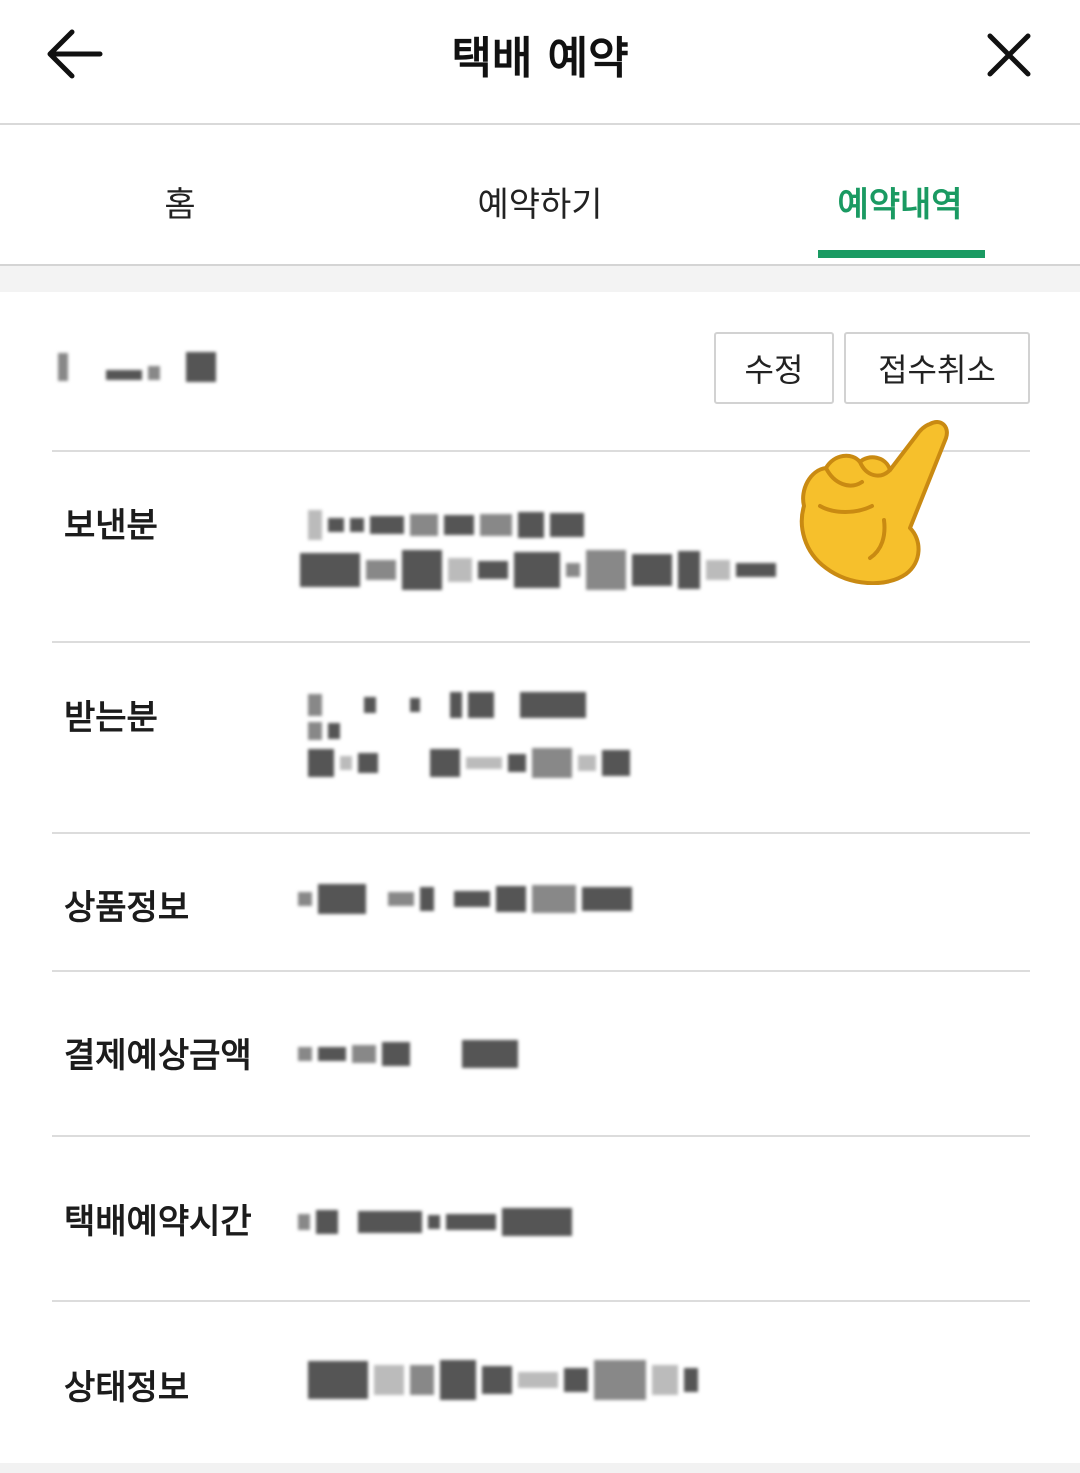 This screenshot has height=1473, width=1080. What do you see at coordinates (937, 368) in the screenshot?
I see `cancel-reception-button: 접수취소` at bounding box center [937, 368].